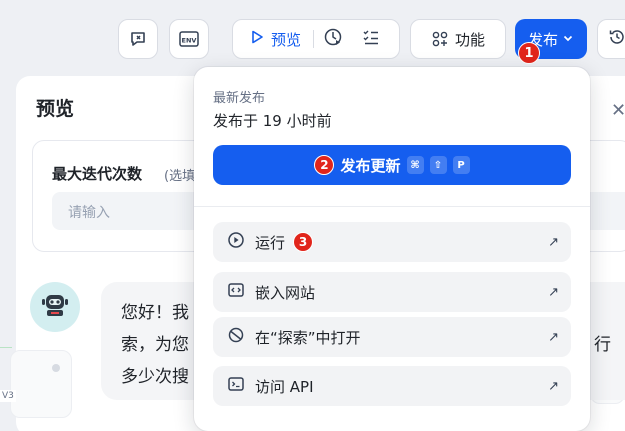  I want to click on step-badge-3: 3, so click(303, 242).